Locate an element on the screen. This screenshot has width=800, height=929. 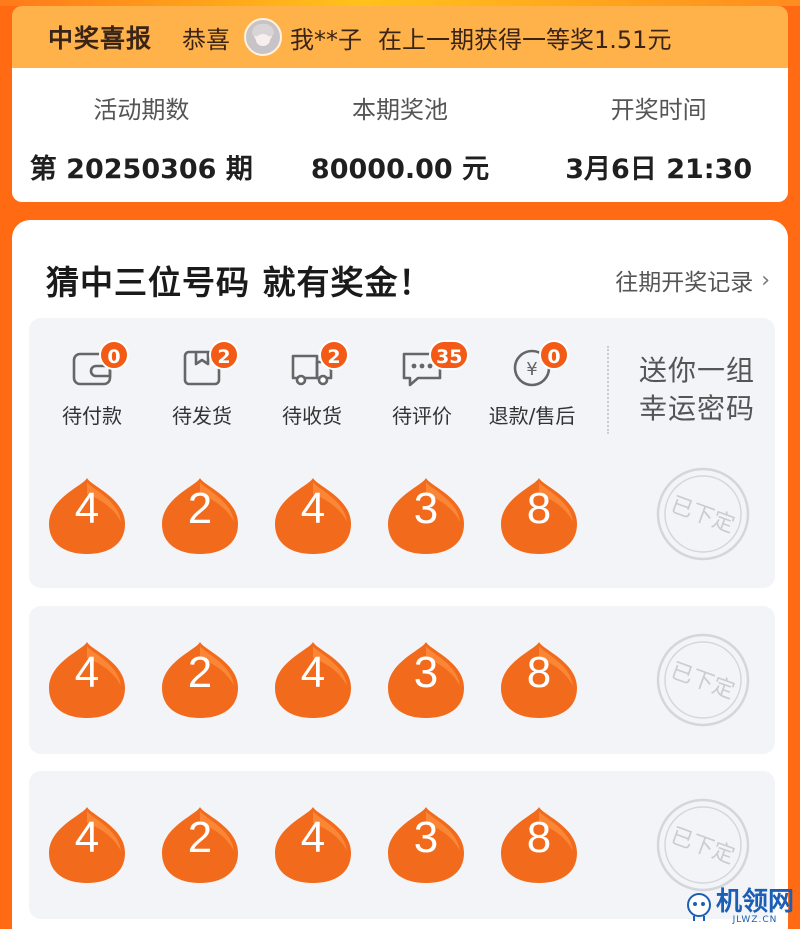
history-link: 往期开奖记录 › is located at coordinates (692, 280).